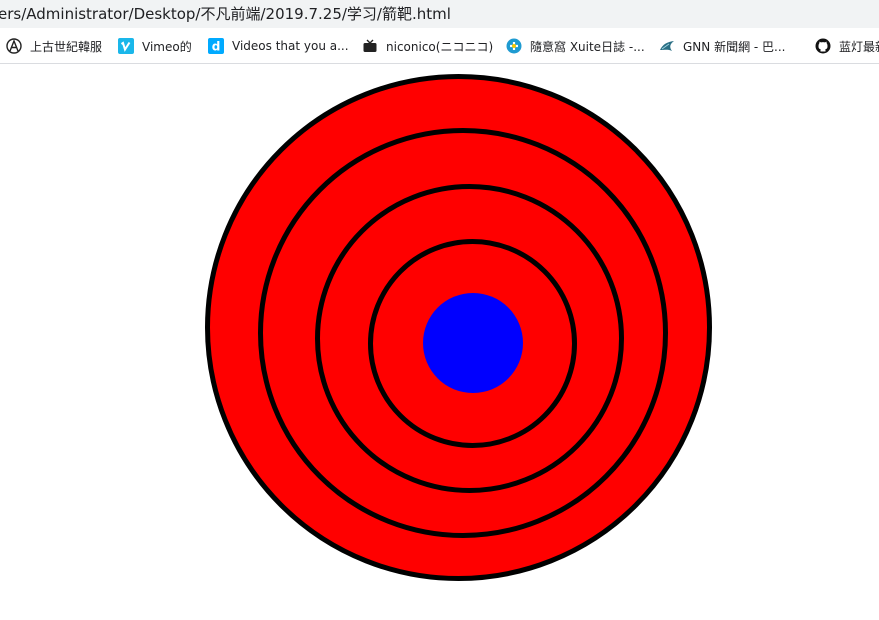 This screenshot has height=620, width=879. What do you see at coordinates (66, 46) in the screenshot?
I see `bookmark-label: 上古世紀韓服` at bounding box center [66, 46].